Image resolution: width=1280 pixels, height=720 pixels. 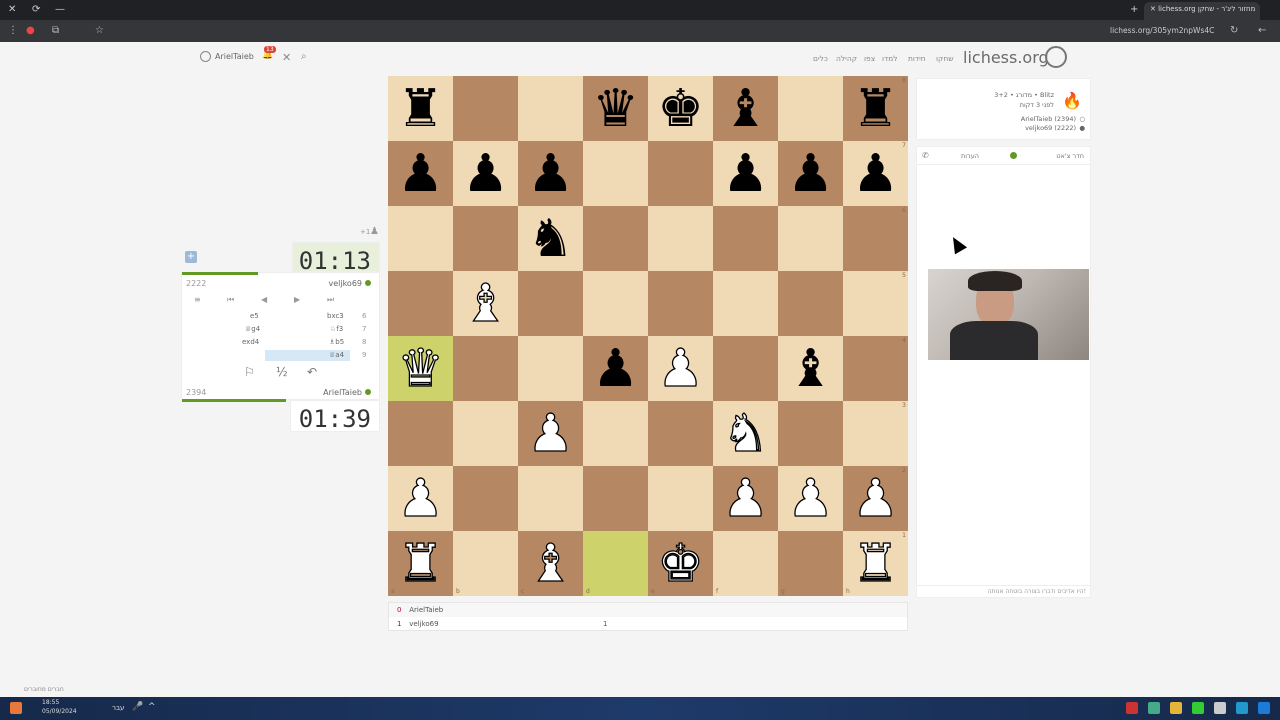 I want to click on square-f1: f, so click(x=745, y=563).